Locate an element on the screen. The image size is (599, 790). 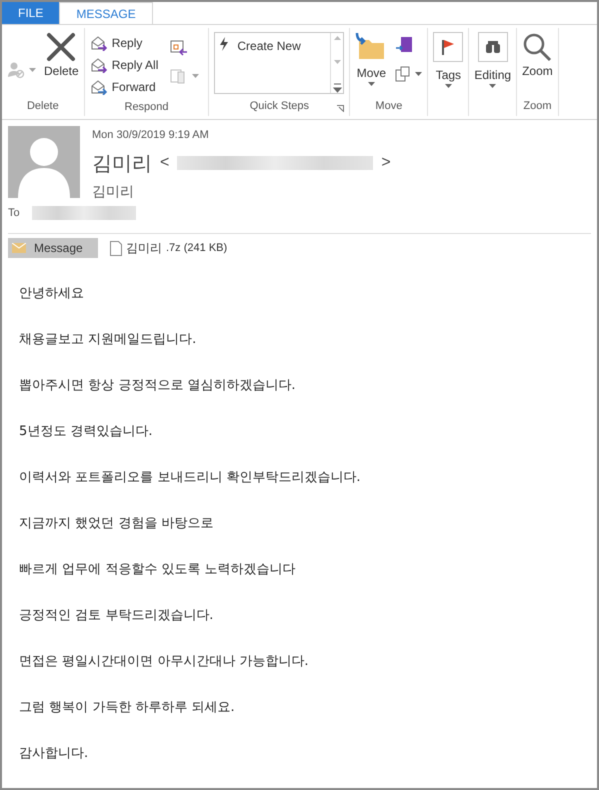
message-attachment: Message is located at coordinates (53, 248).